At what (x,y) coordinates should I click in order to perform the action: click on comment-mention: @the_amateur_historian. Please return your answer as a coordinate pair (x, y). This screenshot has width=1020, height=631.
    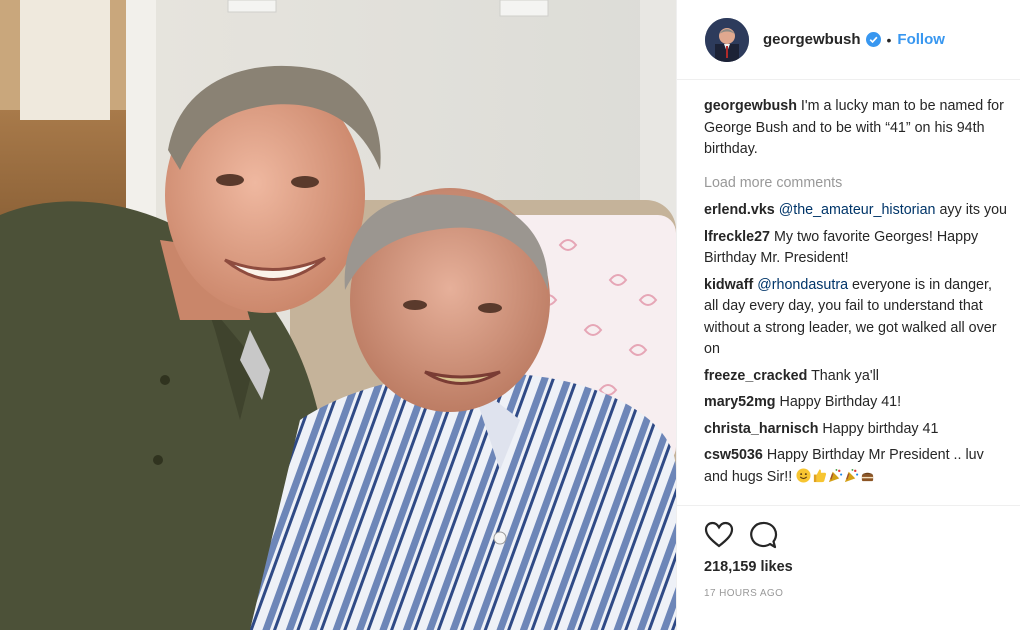
    Looking at the image, I should click on (857, 210).